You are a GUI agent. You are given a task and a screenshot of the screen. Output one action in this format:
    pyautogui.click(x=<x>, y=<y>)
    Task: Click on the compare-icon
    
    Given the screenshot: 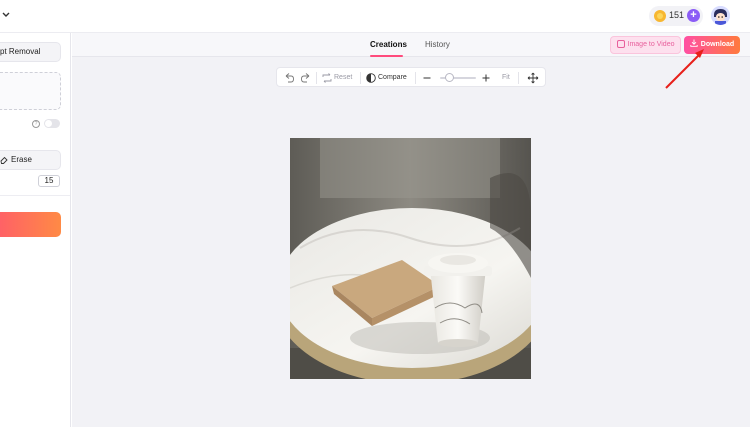 What is the action you would take?
    pyautogui.click(x=371, y=78)
    